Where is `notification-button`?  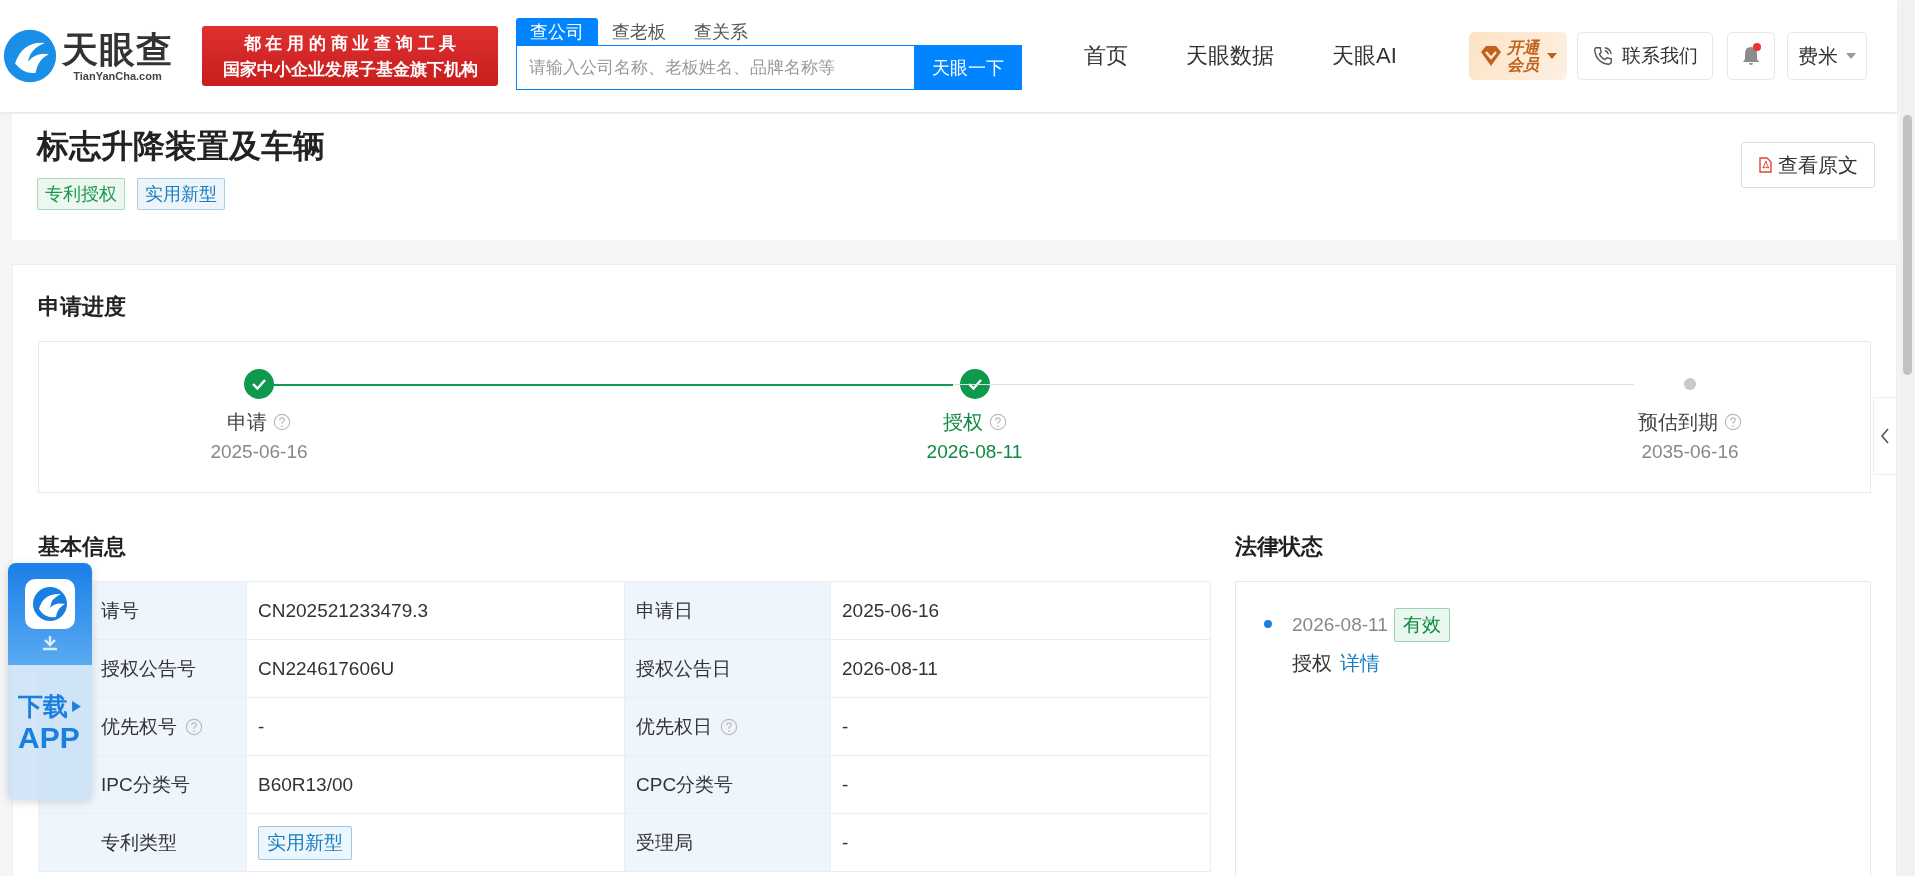 notification-button is located at coordinates (1750, 56).